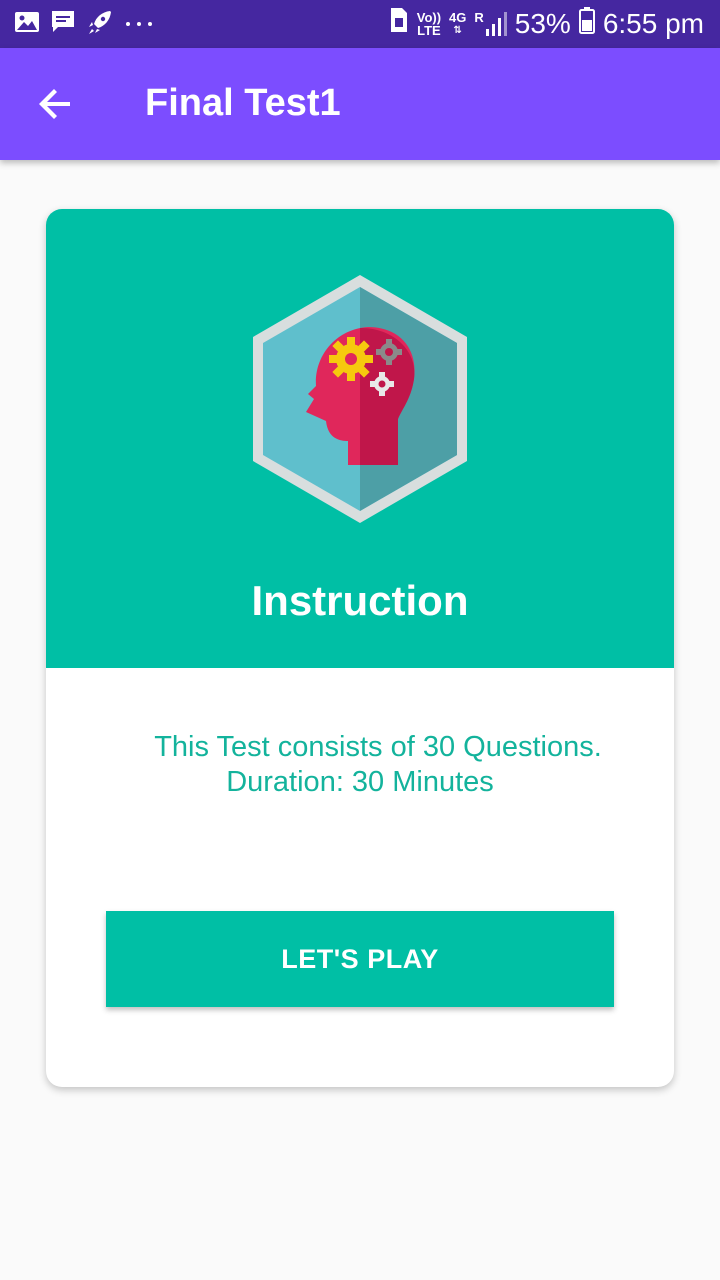 This screenshot has height=1280, width=720. Describe the element at coordinates (458, 22) in the screenshot. I see `network-type-indicator: 4G ⇅` at that location.